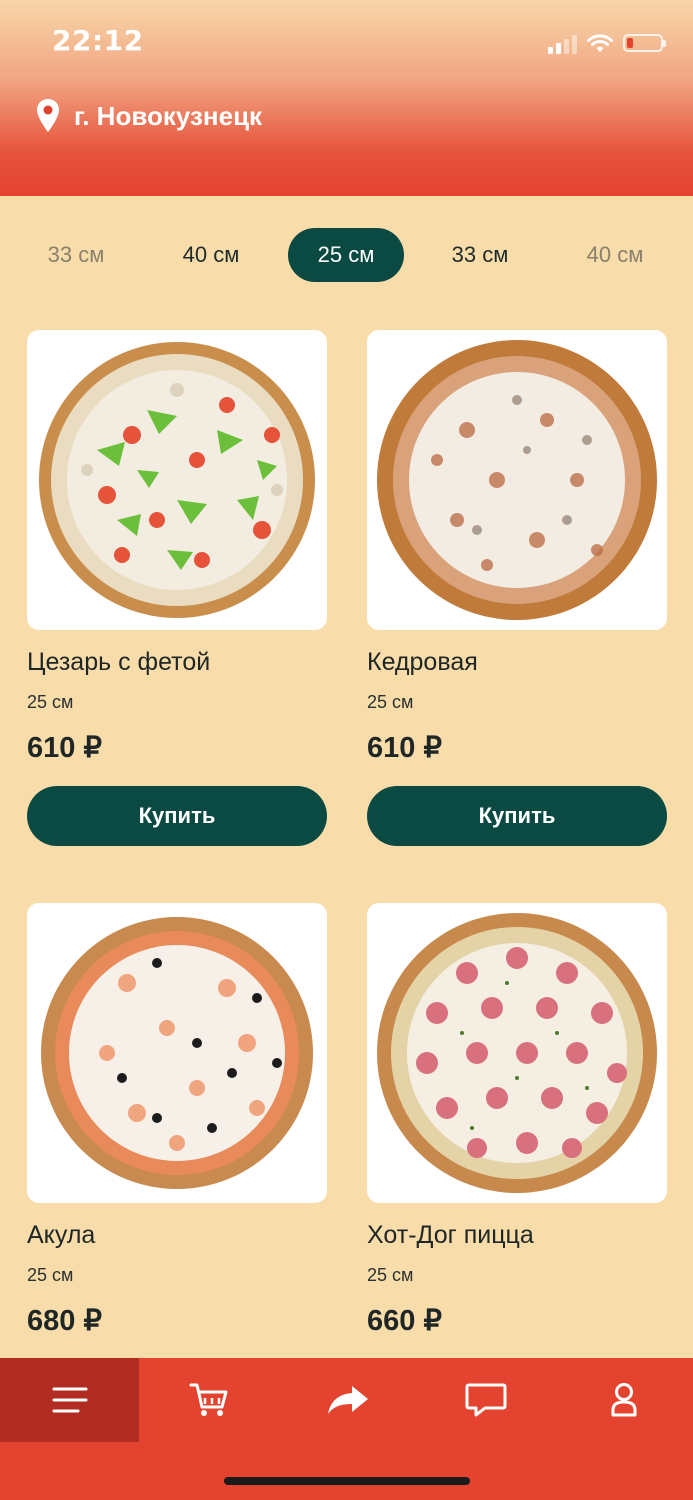 This screenshot has width=693, height=1500. I want to click on share-icon, so click(347, 1400).